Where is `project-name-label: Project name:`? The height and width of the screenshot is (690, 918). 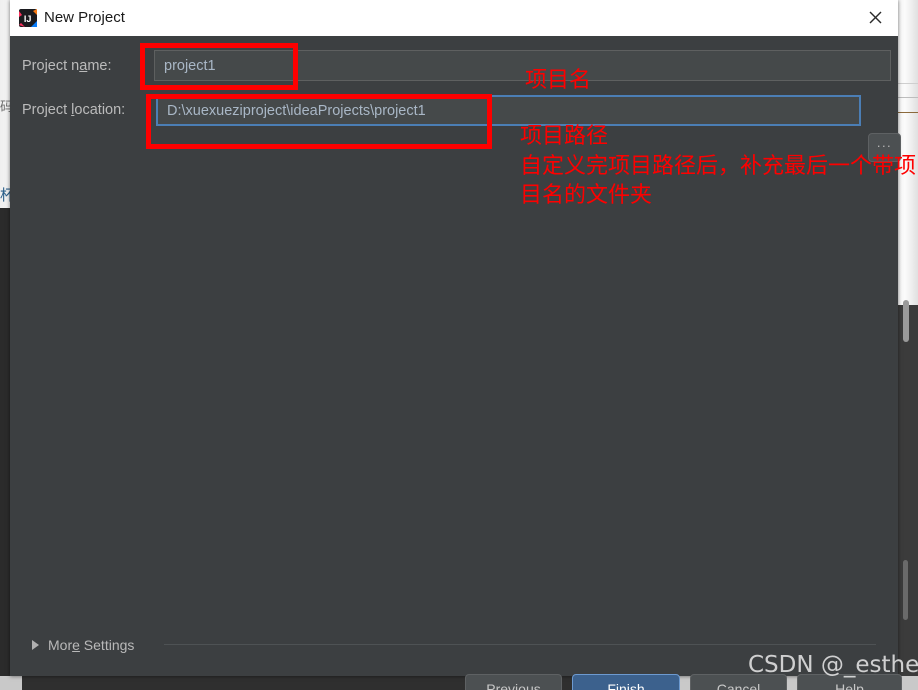
project-name-label: Project name: is located at coordinates (67, 66).